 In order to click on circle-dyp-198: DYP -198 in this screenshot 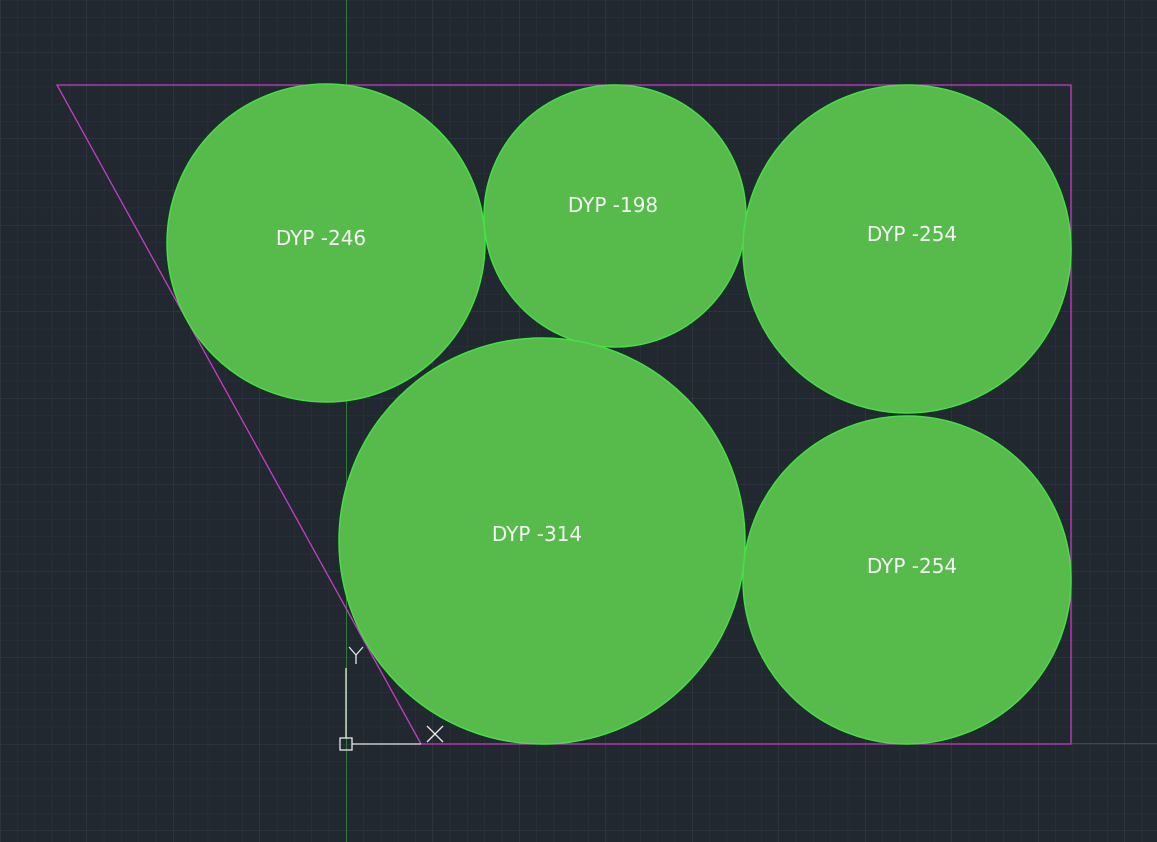, I will do `click(615, 216)`.